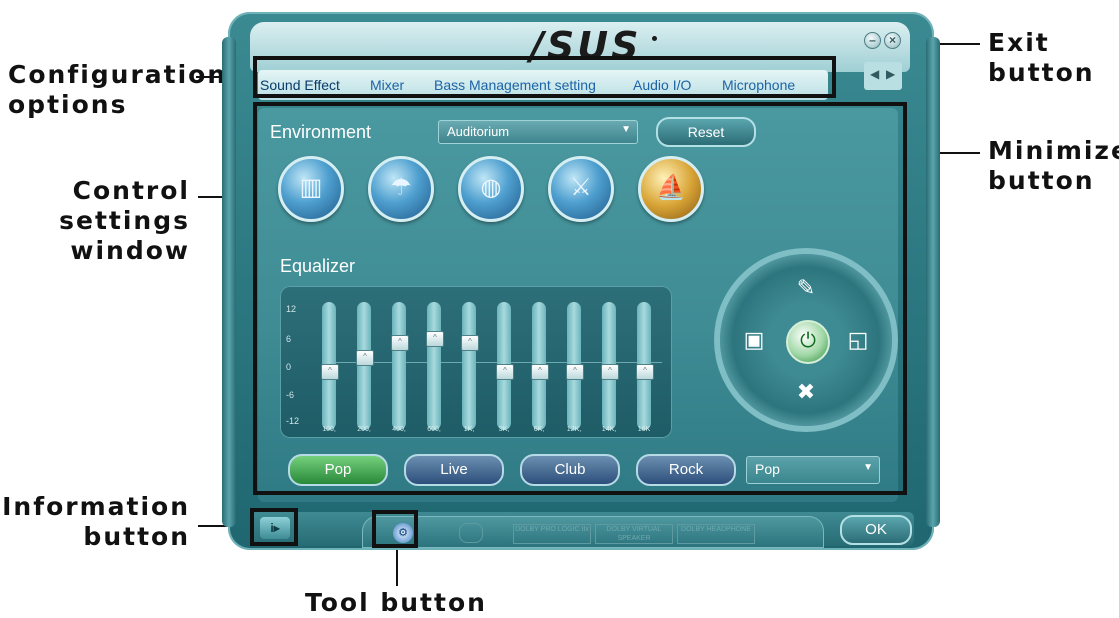  What do you see at coordinates (395, 529) in the screenshot?
I see `highlight-tool-button` at bounding box center [395, 529].